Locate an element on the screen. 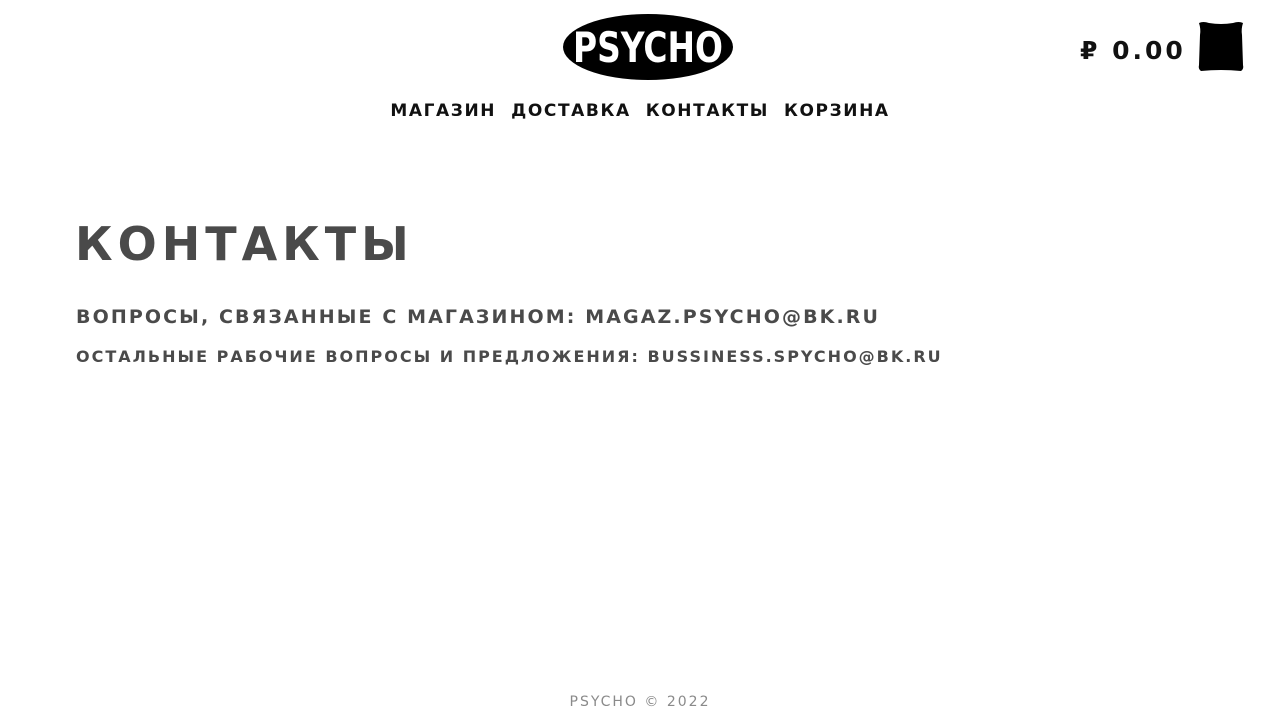 The image size is (1280, 720). main-nav: МАГАЗИН ДОСТАВКА КОНТАКТЫ КОРЗИНА is located at coordinates (640, 111).